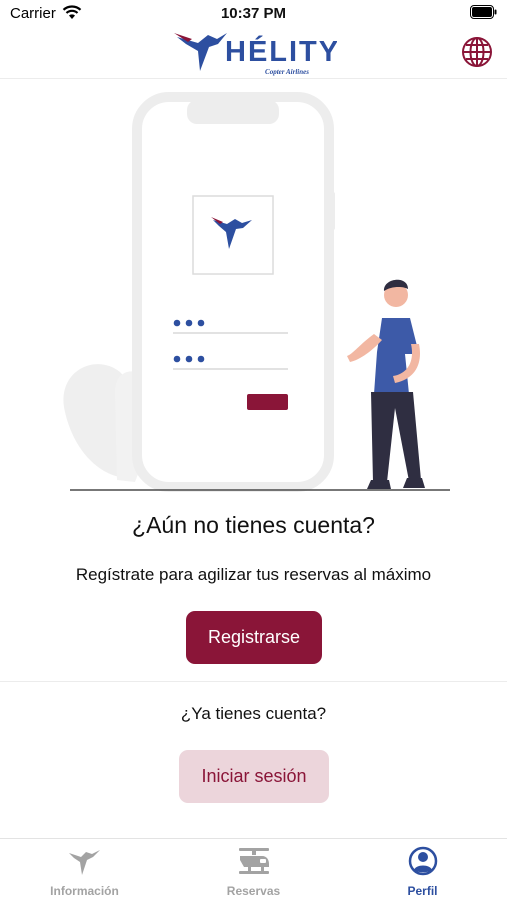 This screenshot has width=507, height=901. What do you see at coordinates (423, 861) in the screenshot?
I see `profile-icon` at bounding box center [423, 861].